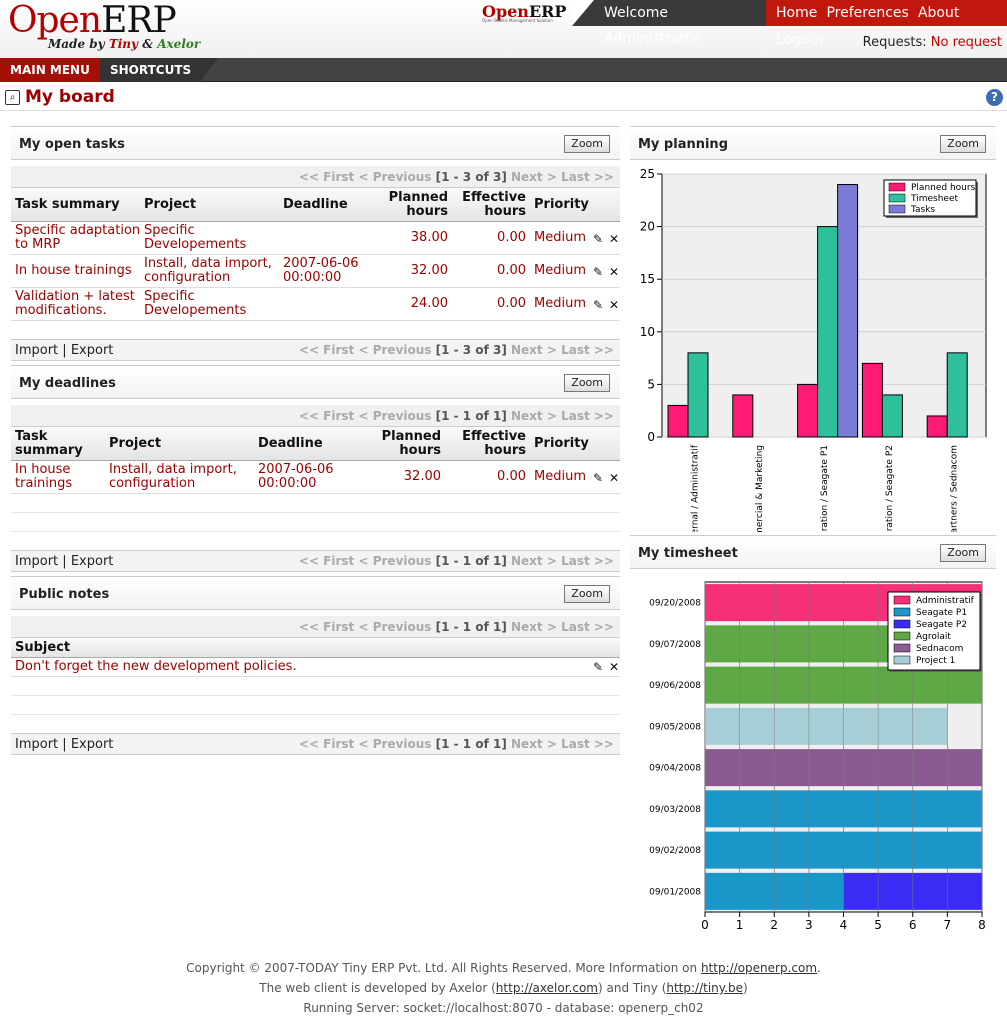 The image size is (1007, 1021). Describe the element at coordinates (934, 199) in the screenshot. I see `legend-label: Timesheet` at that location.